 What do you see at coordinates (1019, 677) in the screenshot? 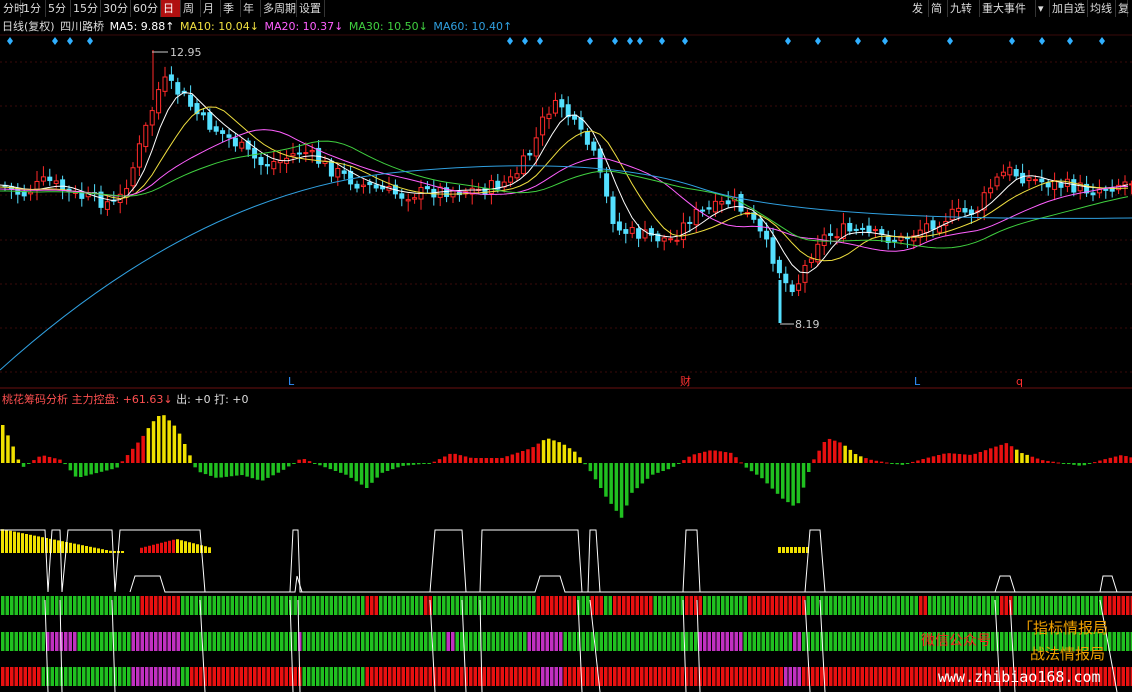
I see `watermark-url: www.zhibiao168.com` at bounding box center [1019, 677].